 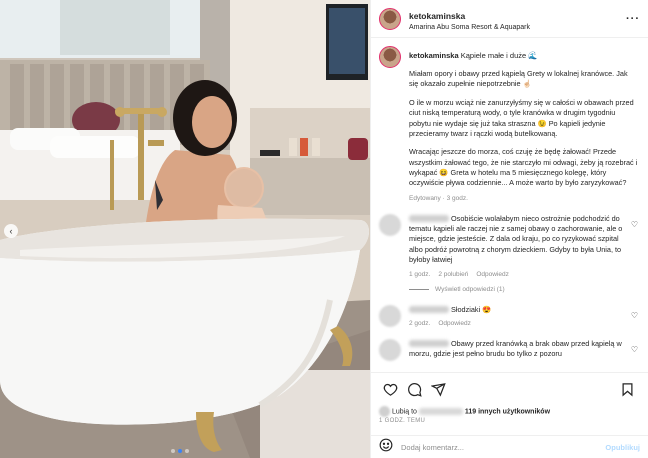 I want to click on comment-time: 2 godz., so click(x=420, y=323).